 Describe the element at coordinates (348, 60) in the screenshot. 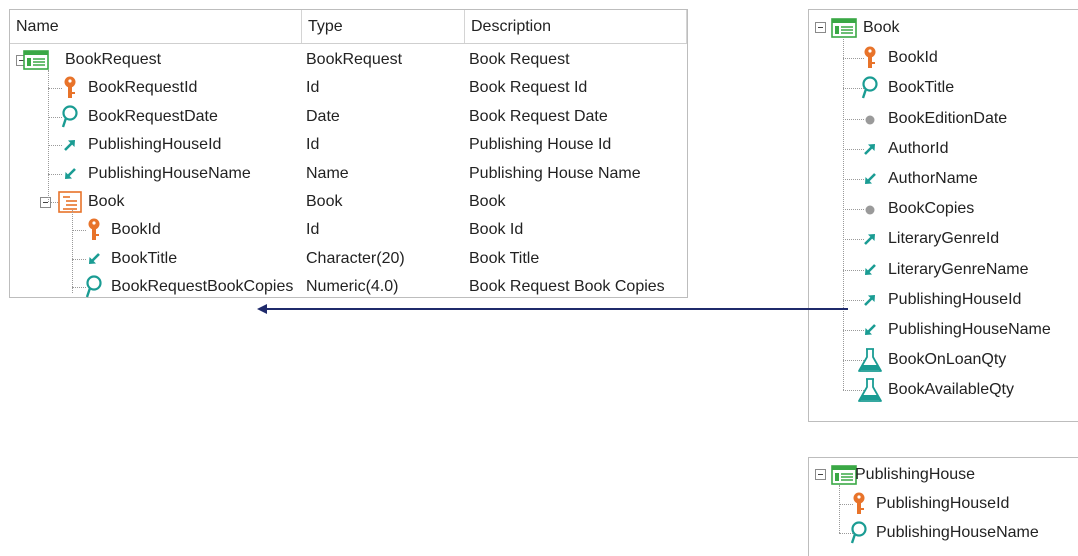

I see `table-row: BookRequest BookRequest Book Request` at that location.